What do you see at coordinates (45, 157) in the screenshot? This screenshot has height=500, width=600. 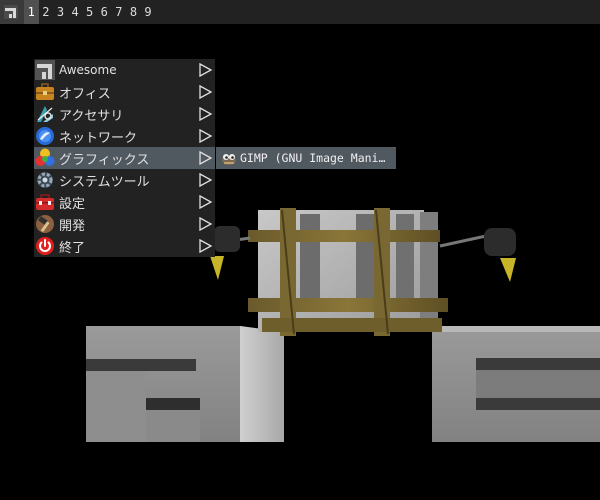 I see `graphics-palette-icon` at bounding box center [45, 157].